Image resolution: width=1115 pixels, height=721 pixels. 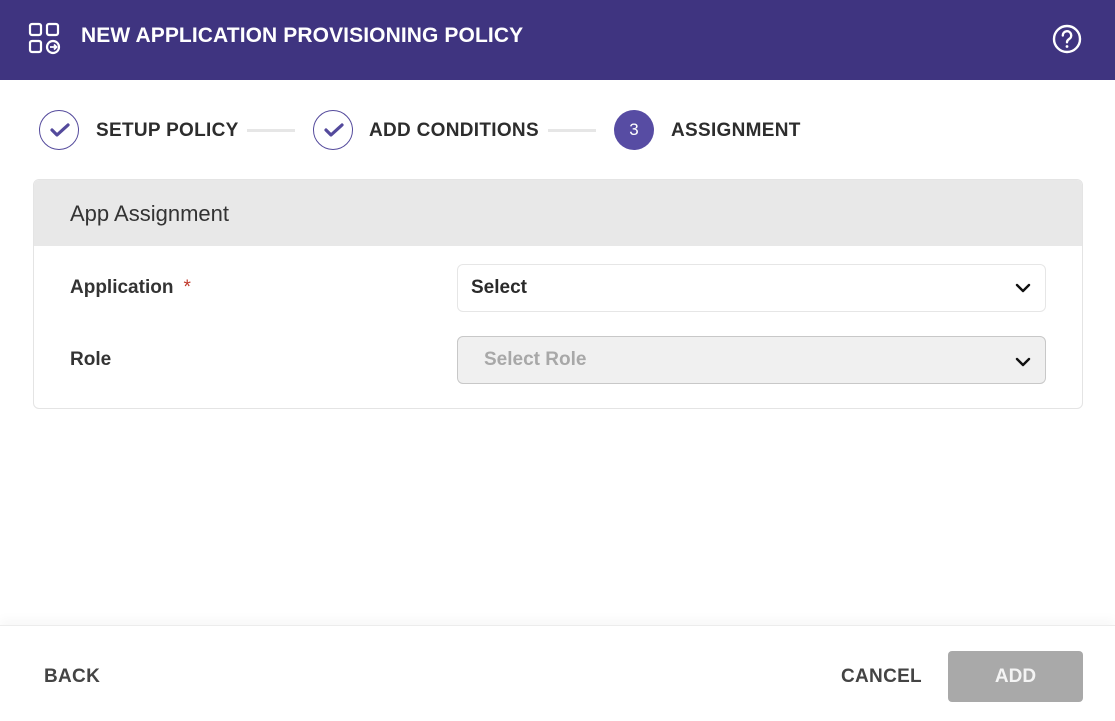 What do you see at coordinates (44, 38) in the screenshot?
I see `app-provisioning-icon` at bounding box center [44, 38].